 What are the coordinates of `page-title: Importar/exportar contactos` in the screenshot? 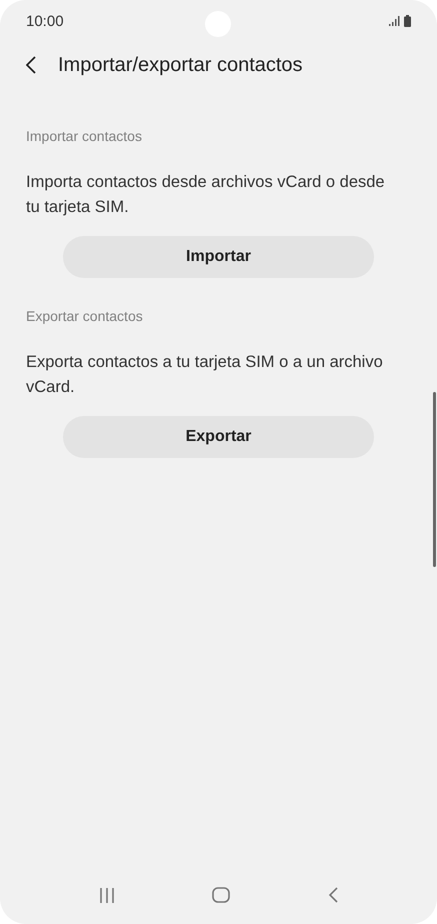 It's located at (180, 65).